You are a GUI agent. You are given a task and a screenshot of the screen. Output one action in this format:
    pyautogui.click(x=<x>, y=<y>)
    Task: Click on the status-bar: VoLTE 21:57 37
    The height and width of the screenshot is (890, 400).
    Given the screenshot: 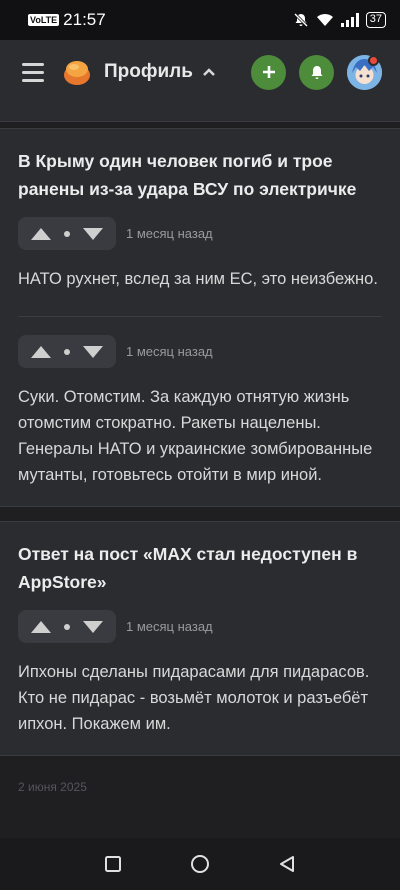 What is the action you would take?
    pyautogui.click(x=200, y=20)
    